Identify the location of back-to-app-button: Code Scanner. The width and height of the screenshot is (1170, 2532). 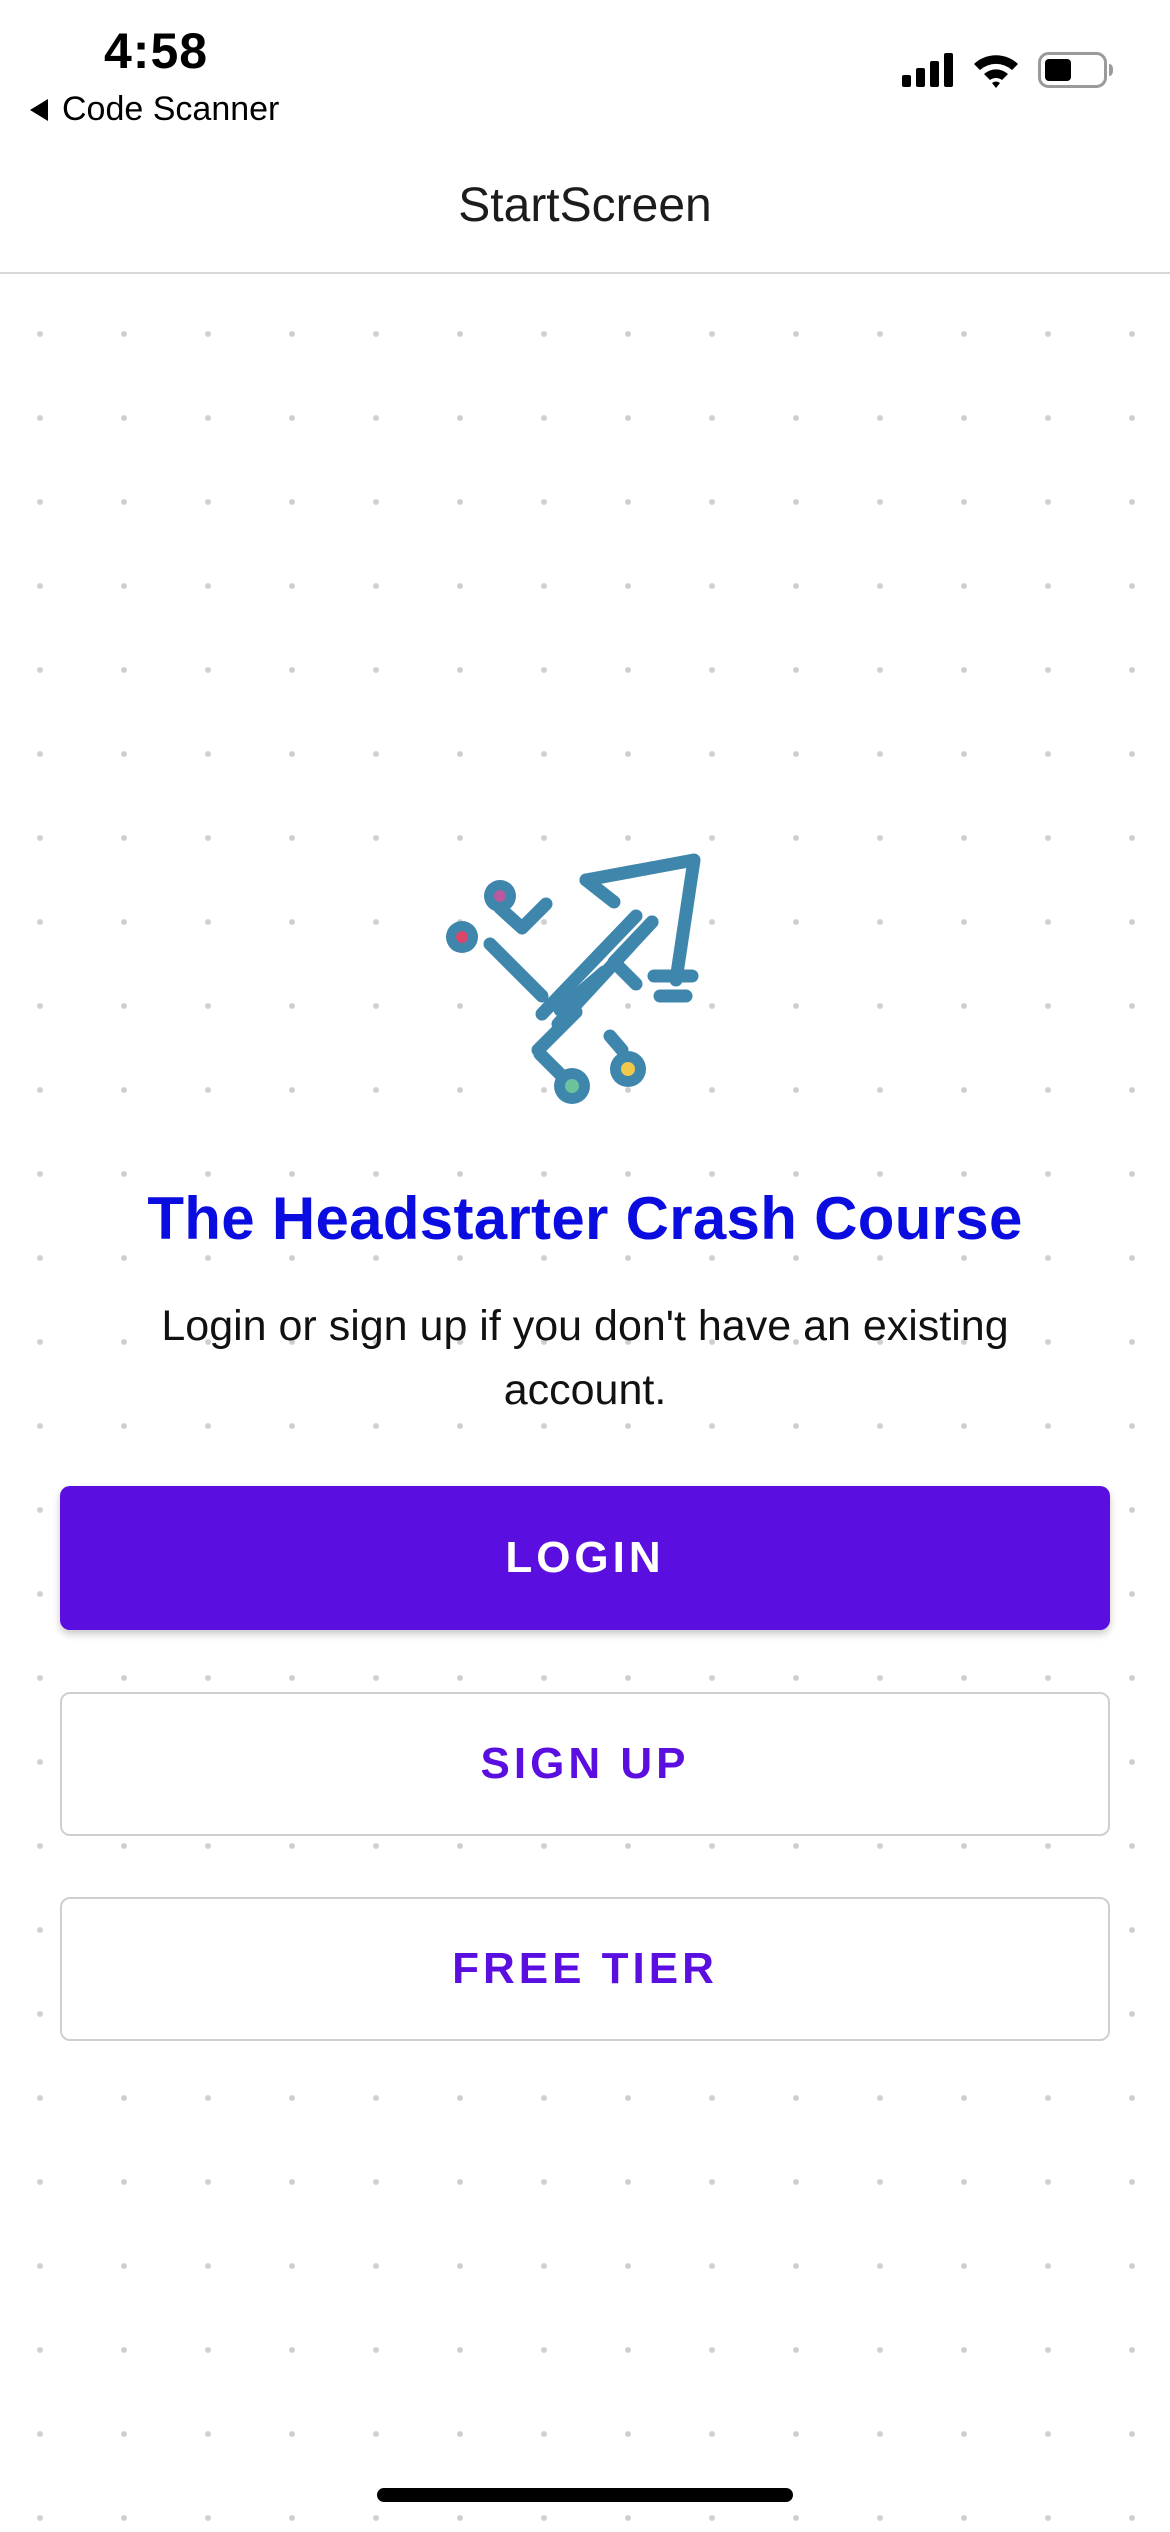
(154, 109).